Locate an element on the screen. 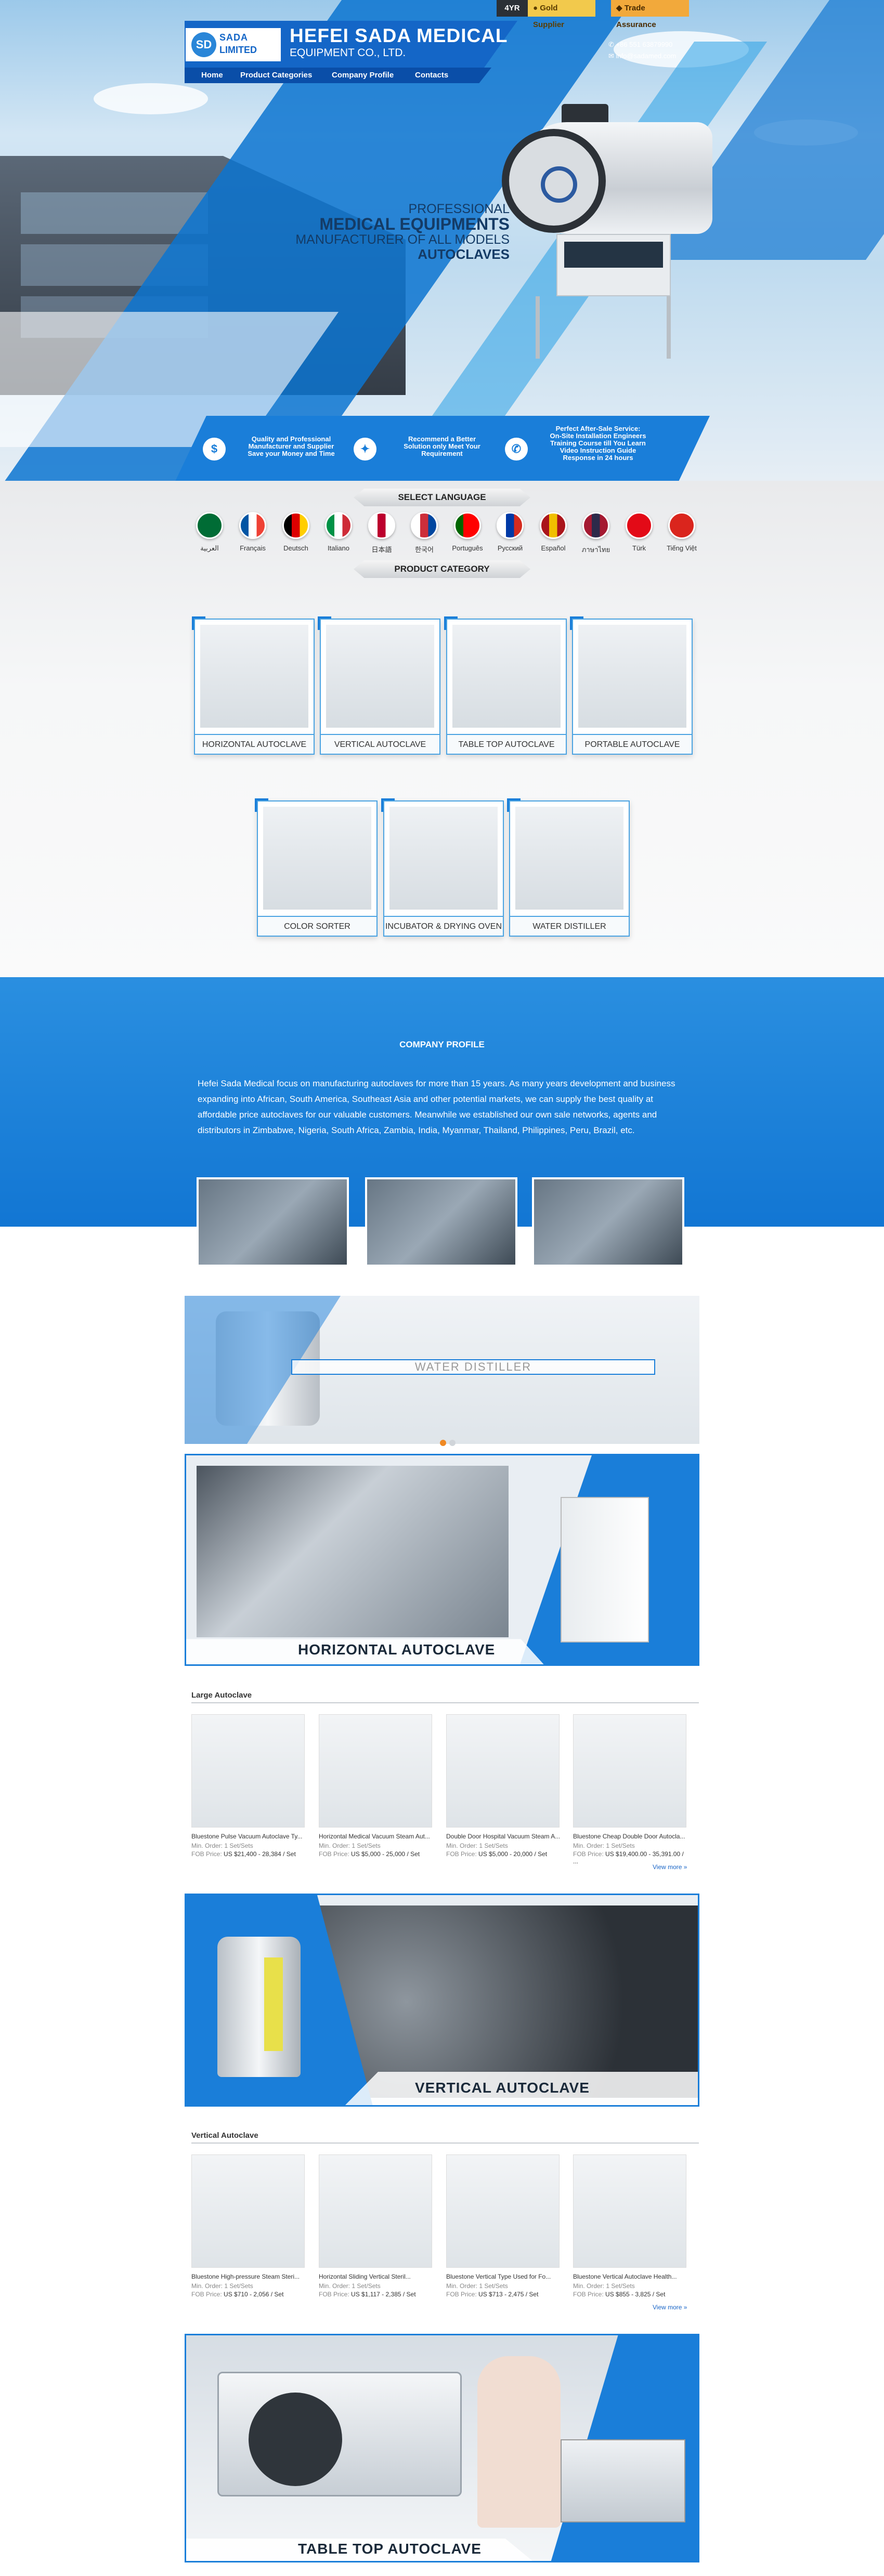  language-label: Tiếng Việt is located at coordinates (681, 548).